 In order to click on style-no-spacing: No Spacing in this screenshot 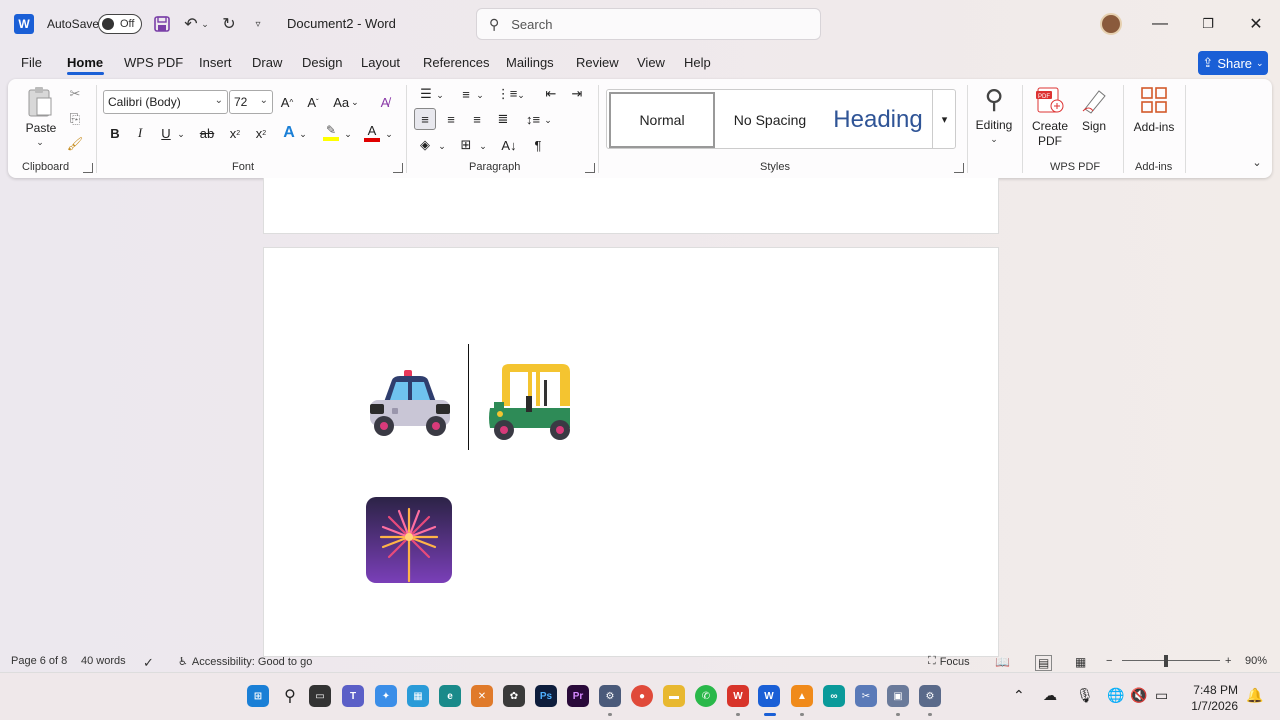, I will do `click(770, 120)`.